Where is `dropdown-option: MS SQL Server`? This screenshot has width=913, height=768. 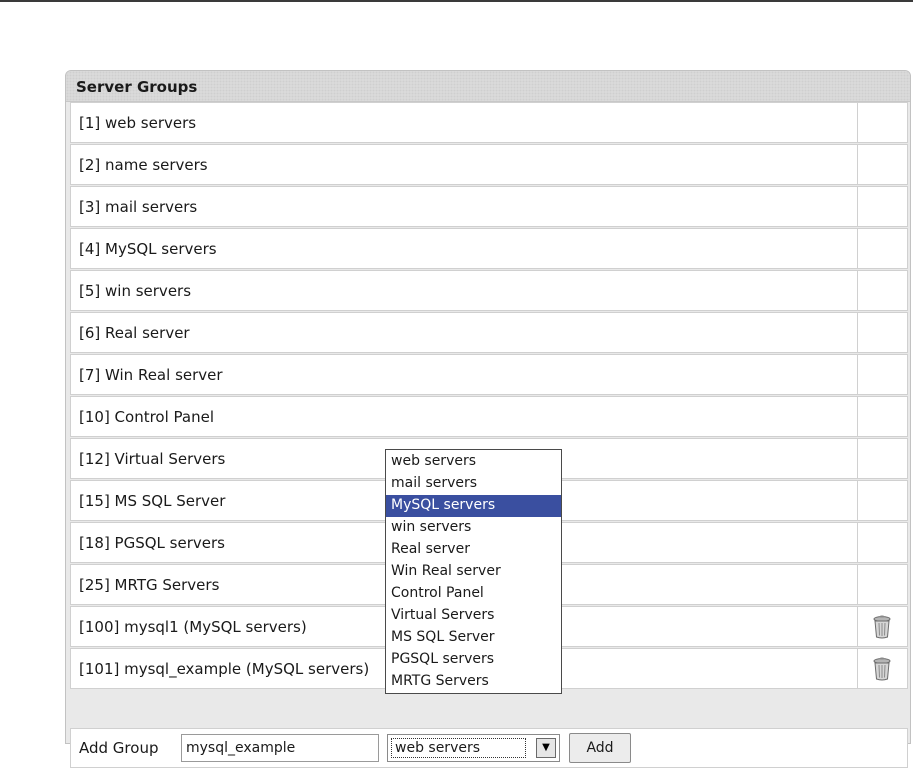 dropdown-option: MS SQL Server is located at coordinates (473, 638).